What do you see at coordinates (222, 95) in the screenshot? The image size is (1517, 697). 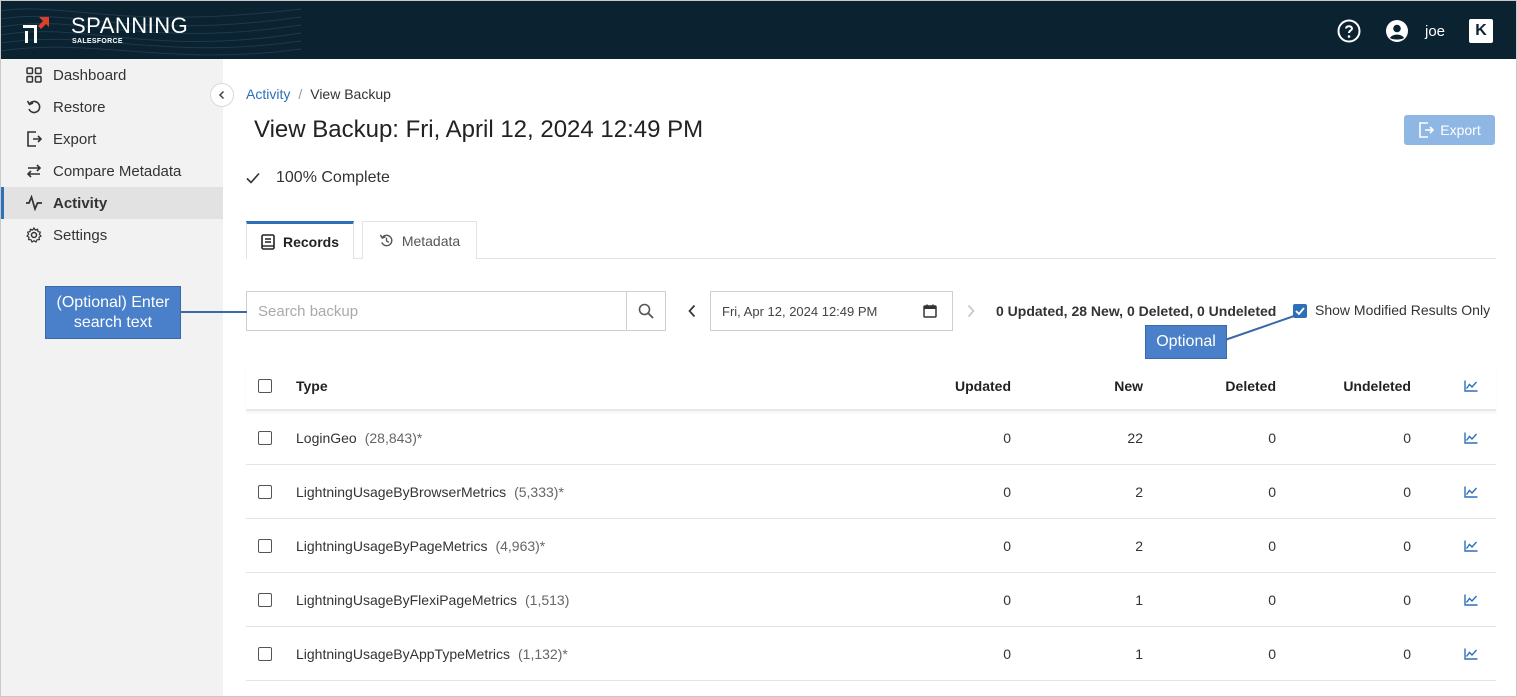 I see `collapse-sidebar-button` at bounding box center [222, 95].